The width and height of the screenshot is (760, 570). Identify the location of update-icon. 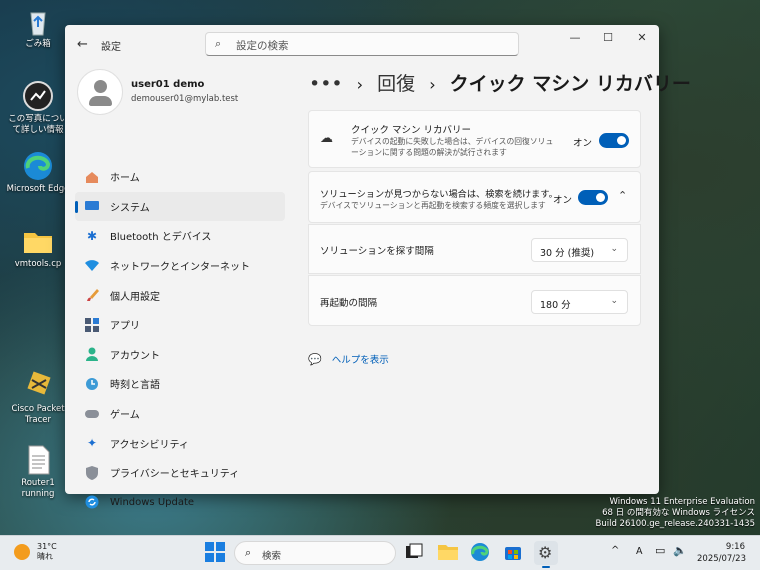
(92, 502).